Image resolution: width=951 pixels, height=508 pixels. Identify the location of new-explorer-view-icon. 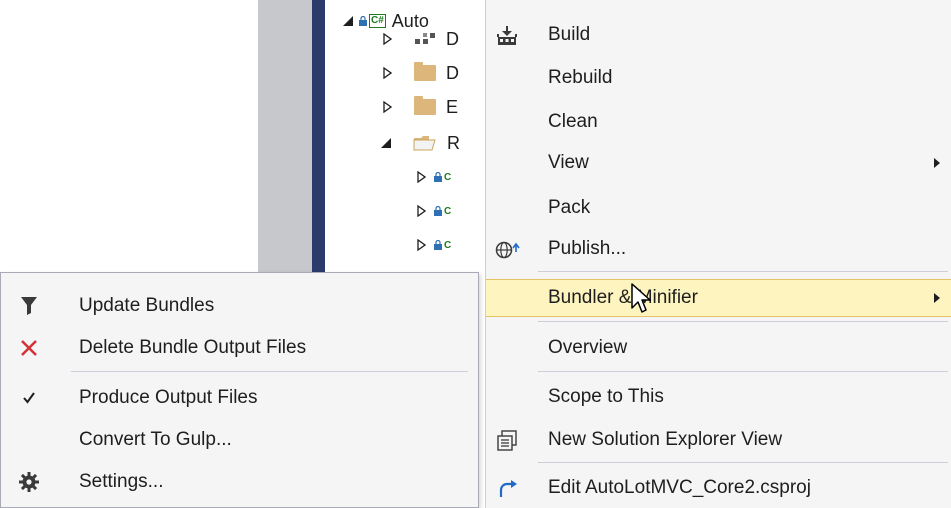
(507, 441).